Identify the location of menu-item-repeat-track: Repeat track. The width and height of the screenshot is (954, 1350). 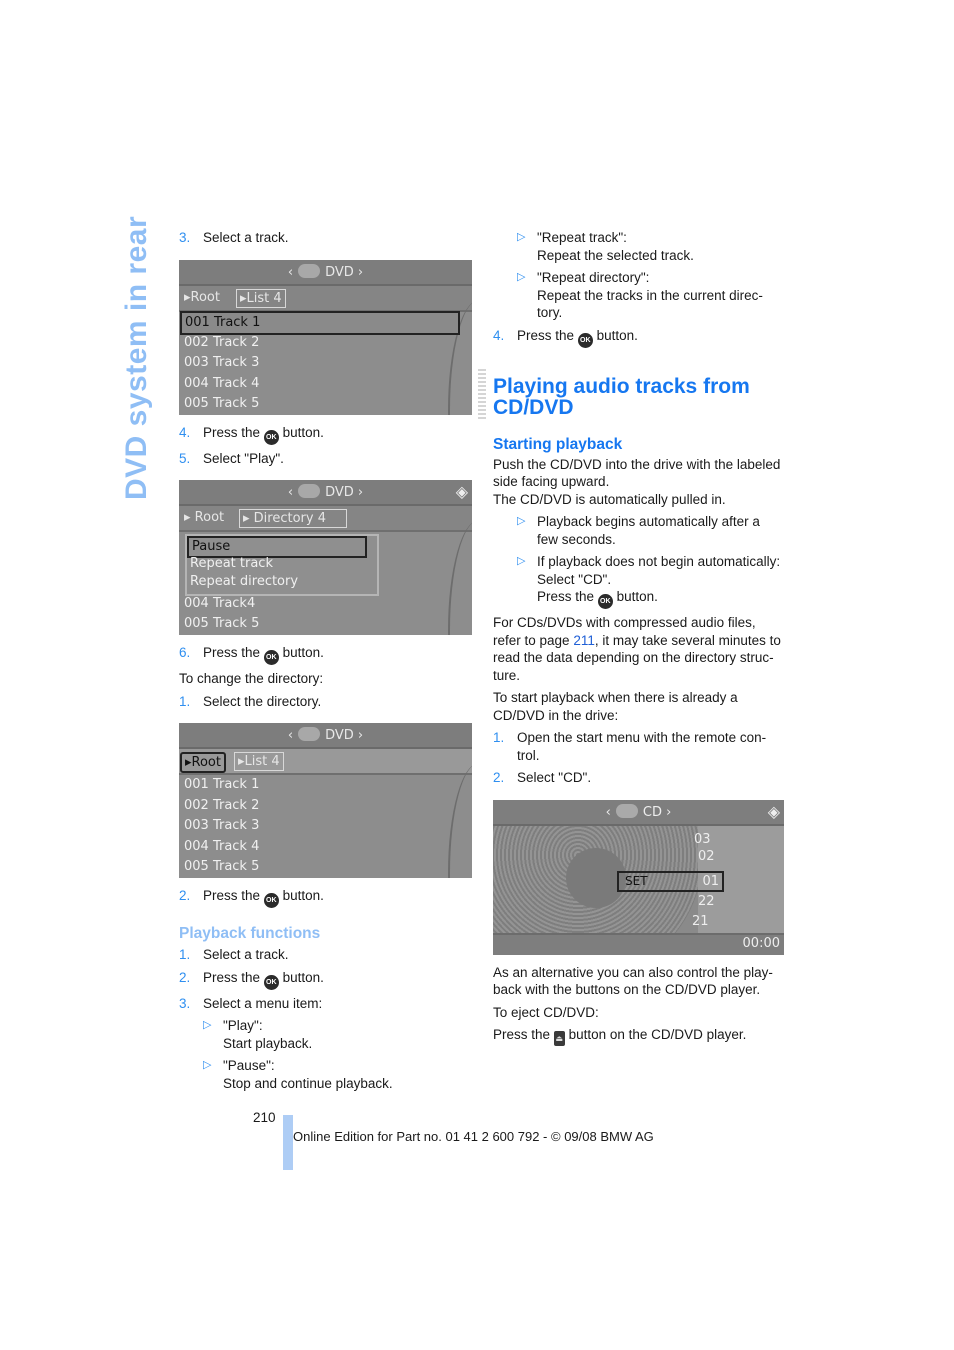
(231, 564).